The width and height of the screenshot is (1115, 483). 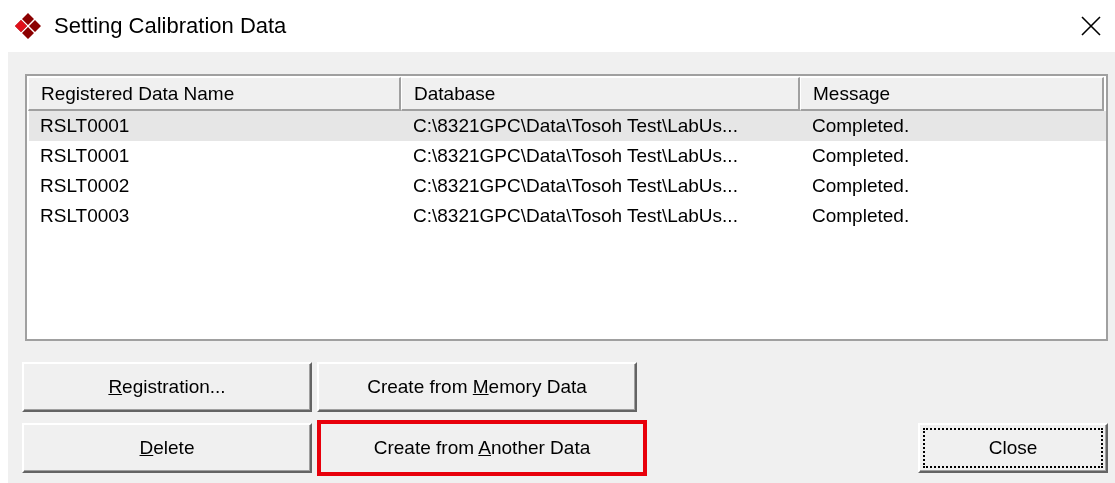 I want to click on column-header: Database, so click(x=600, y=94).